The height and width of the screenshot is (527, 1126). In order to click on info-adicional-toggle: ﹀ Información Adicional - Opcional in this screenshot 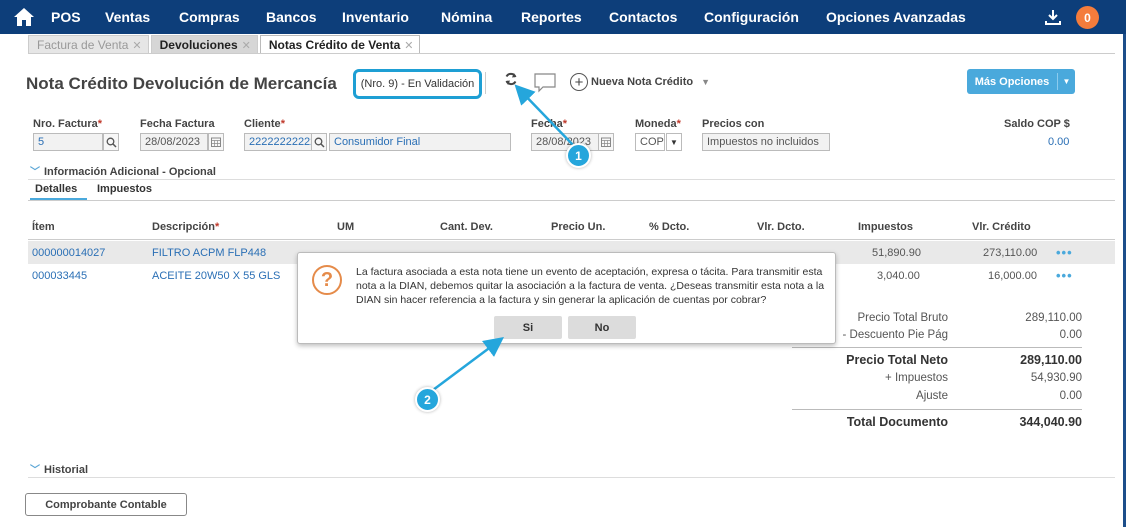, I will do `click(123, 170)`.